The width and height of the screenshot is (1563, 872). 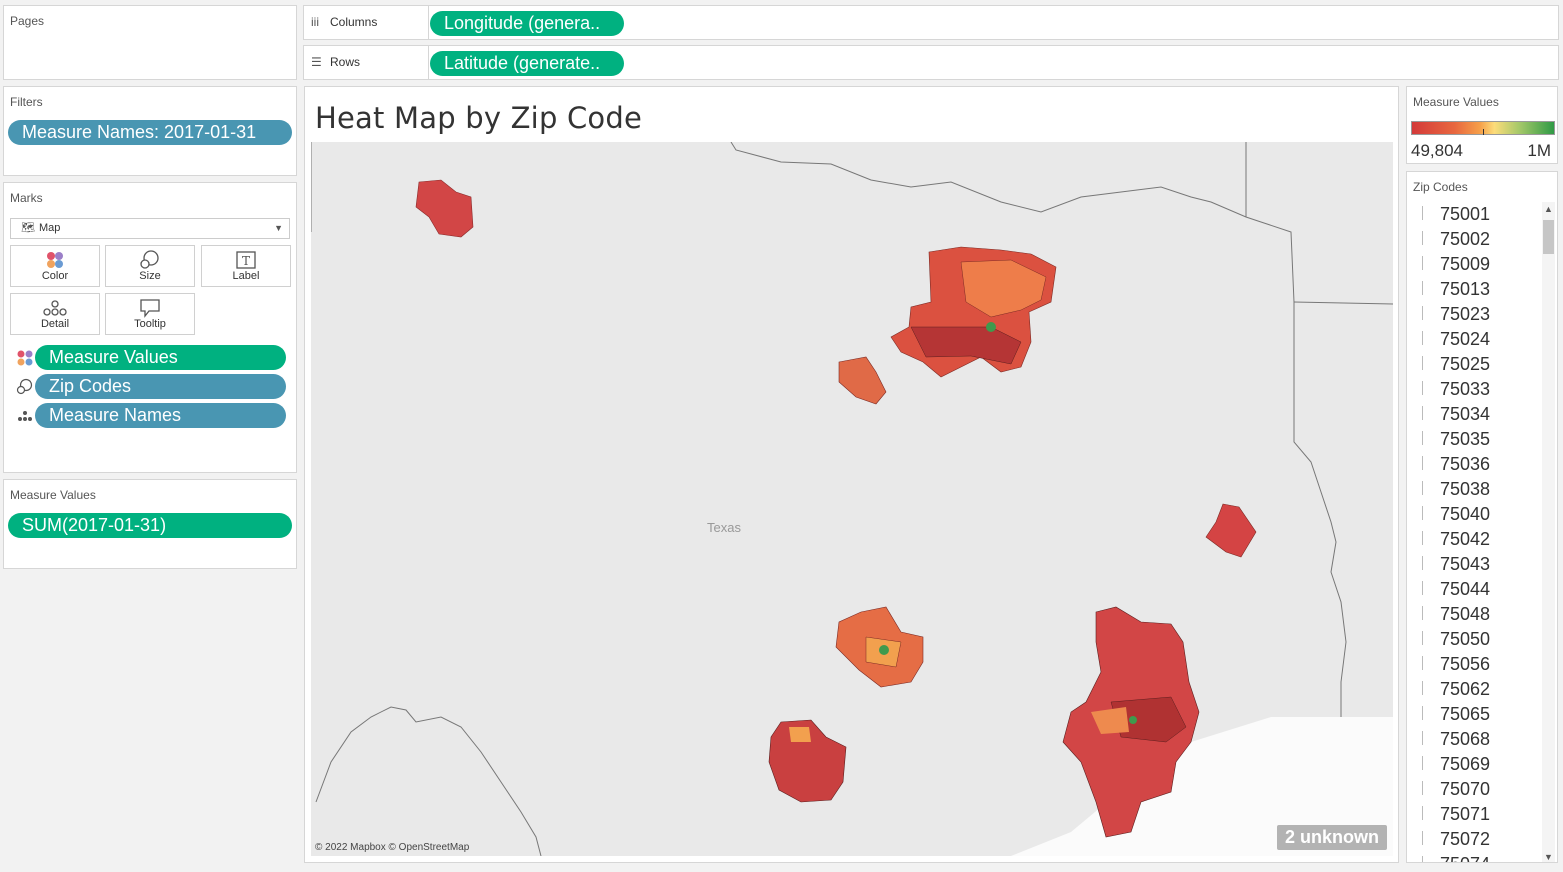 What do you see at coordinates (1473, 439) in the screenshot?
I see `list-item: 75035` at bounding box center [1473, 439].